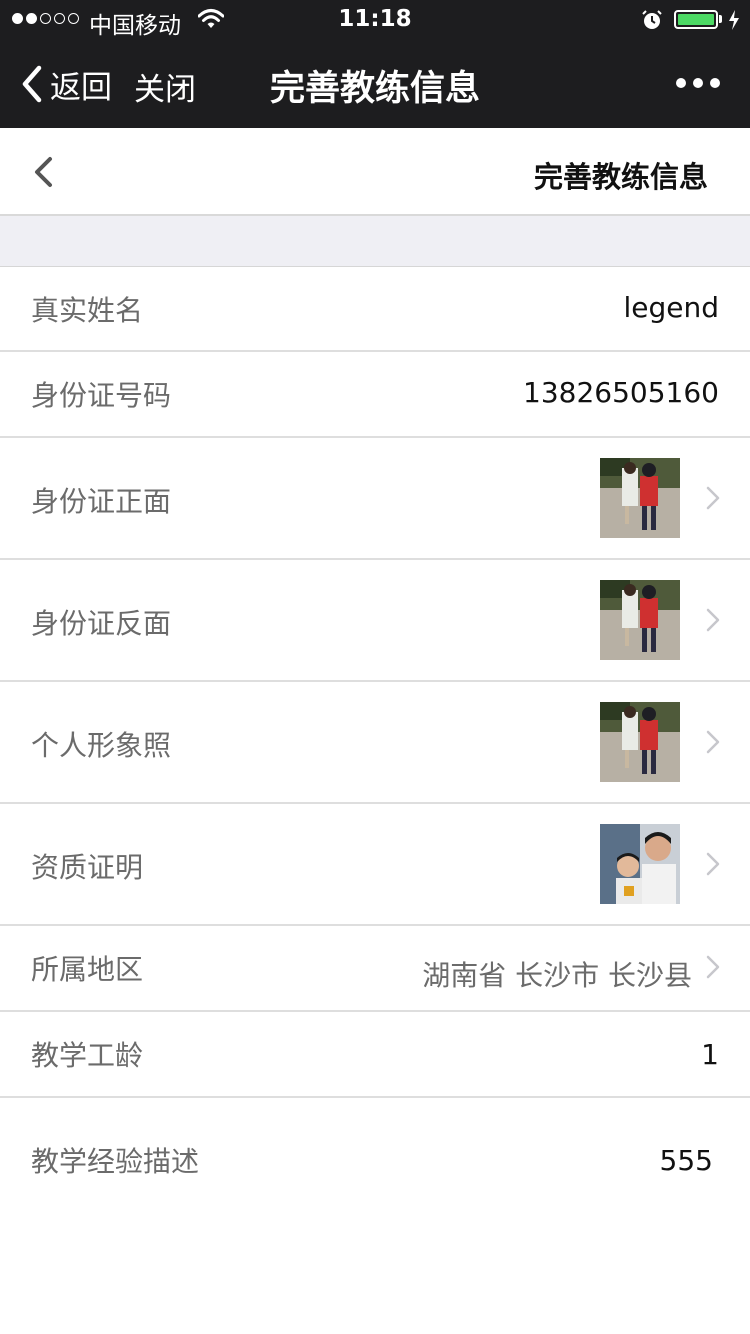  What do you see at coordinates (101, 623) in the screenshot?
I see `id-back-label: 身份证反面` at bounding box center [101, 623].